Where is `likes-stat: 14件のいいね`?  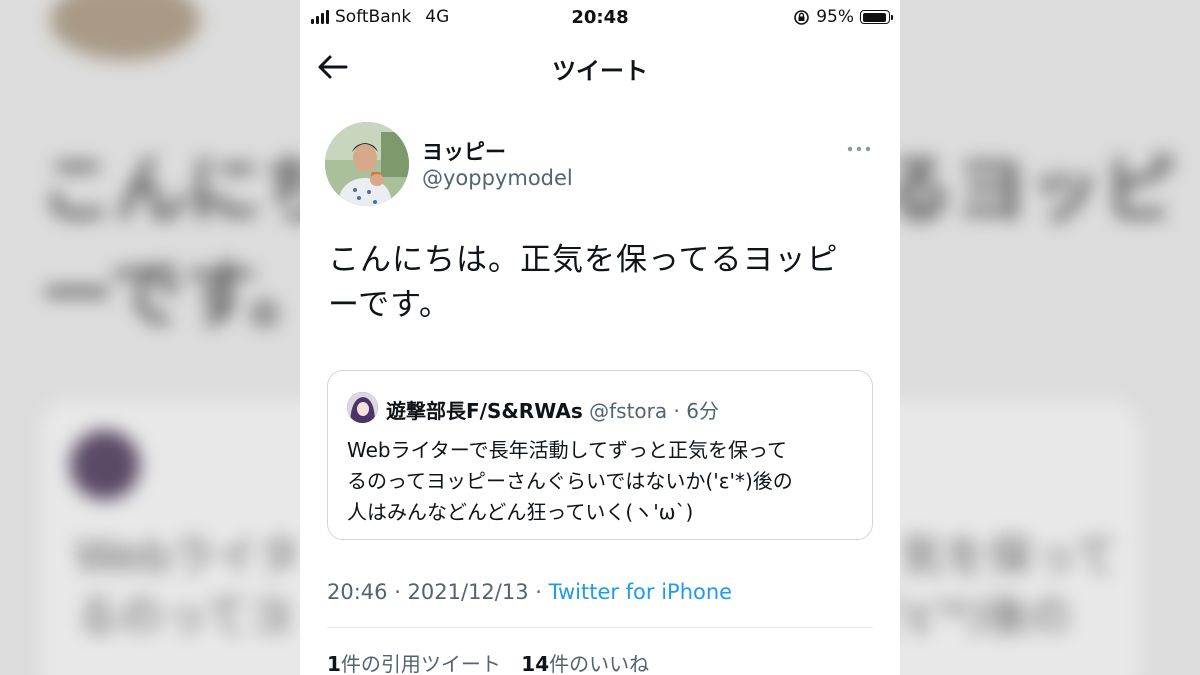 likes-stat: 14件のいいね is located at coordinates (585, 663).